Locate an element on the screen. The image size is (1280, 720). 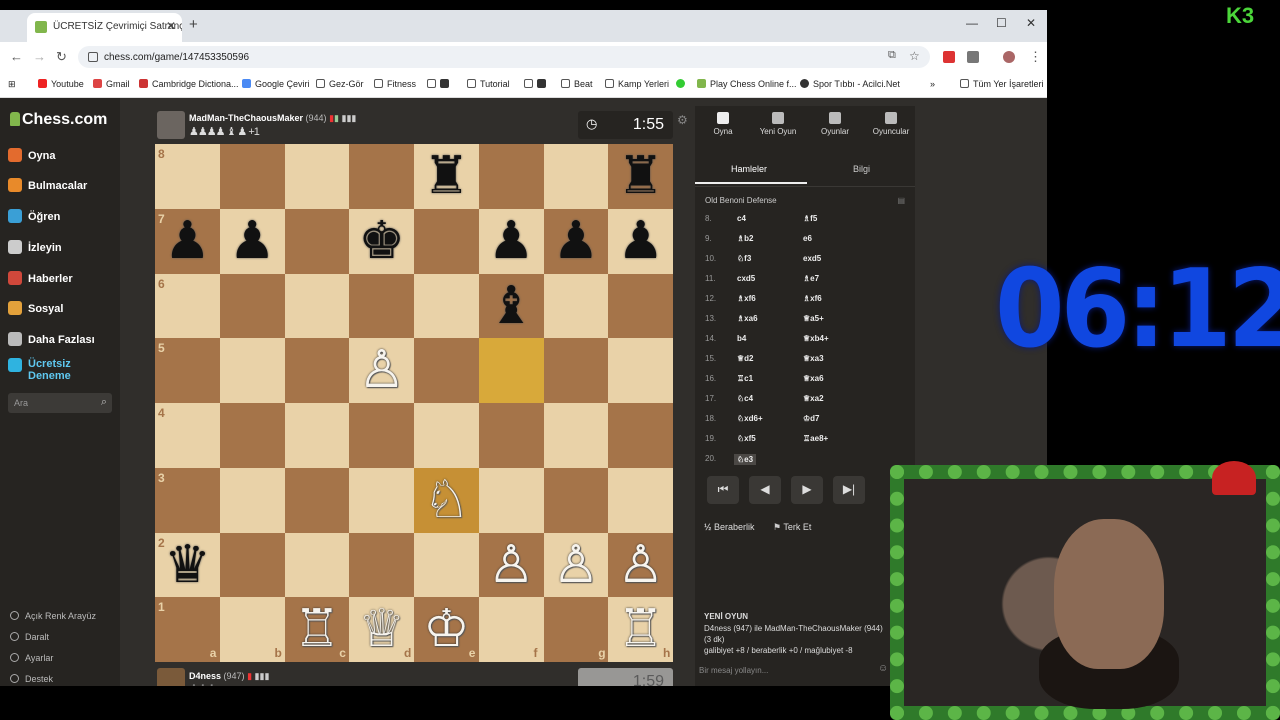
move-black: ♕xa2 is located at coordinates (813, 398).